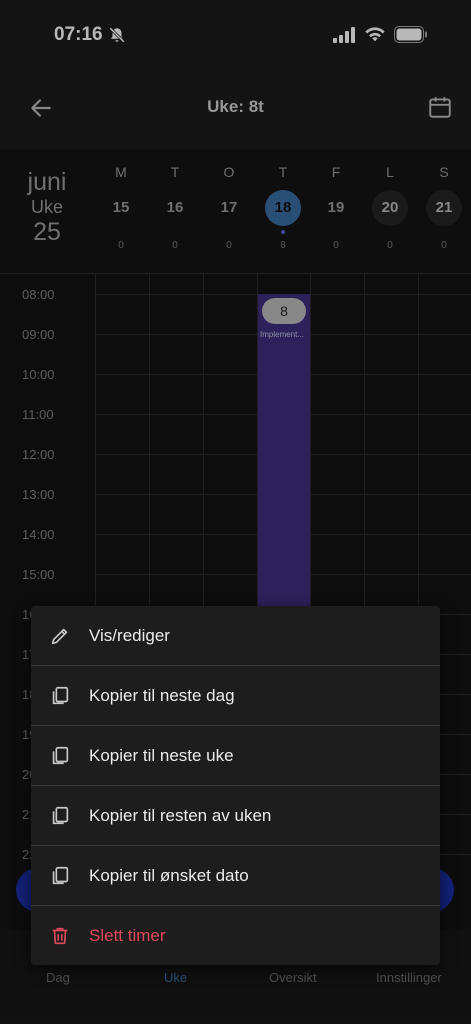 The width and height of the screenshot is (471, 1024). What do you see at coordinates (169, 875) in the screenshot?
I see `menu-item-label: Kopier til ønsket dato` at bounding box center [169, 875].